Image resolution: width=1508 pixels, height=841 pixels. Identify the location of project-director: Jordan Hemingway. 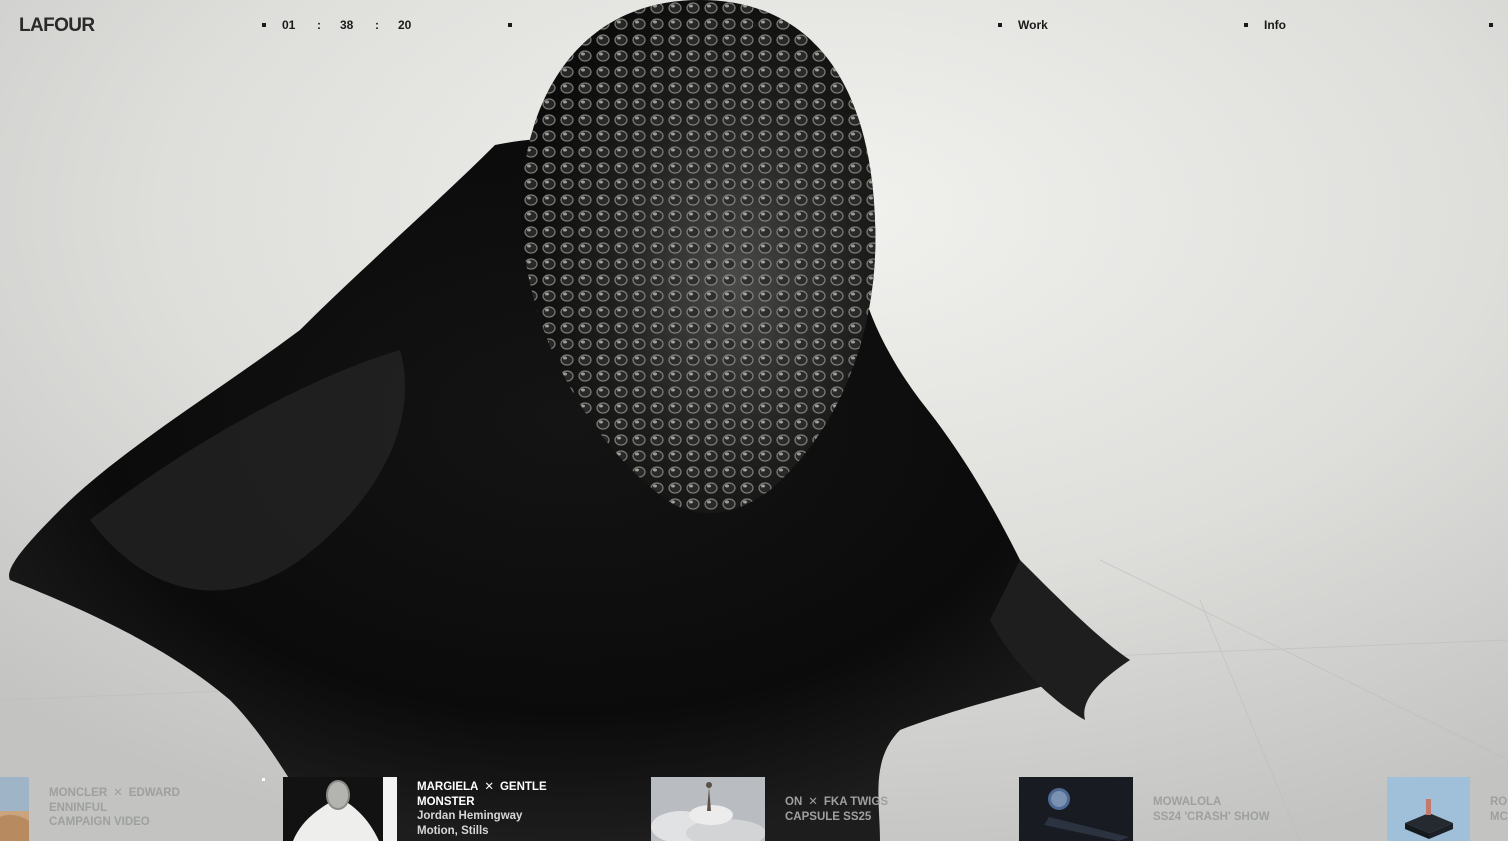
(470, 816).